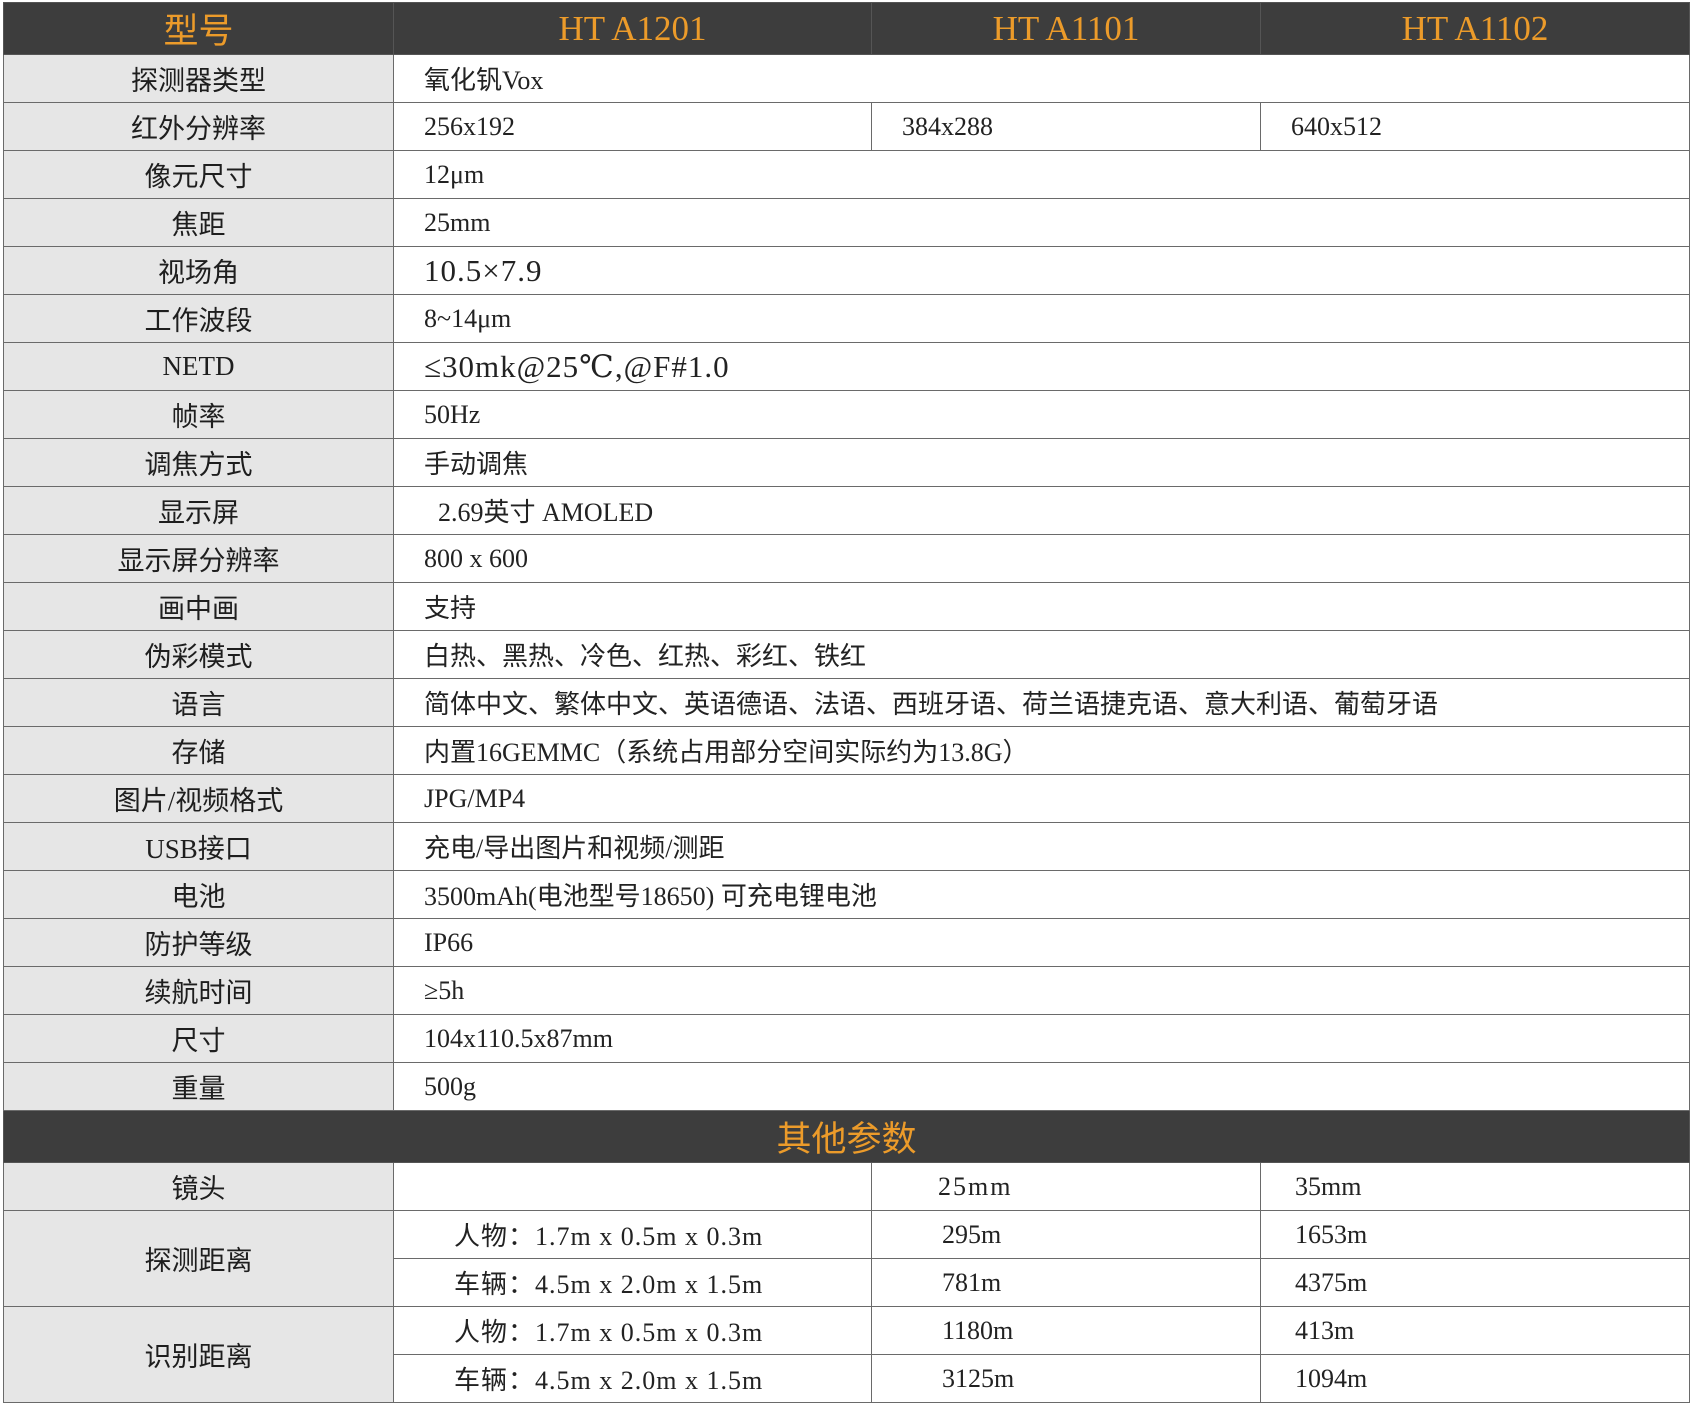 This screenshot has width=1691, height=1403. I want to click on row-display: 显示屏 2.69英寸 AMOLED, so click(846, 510).